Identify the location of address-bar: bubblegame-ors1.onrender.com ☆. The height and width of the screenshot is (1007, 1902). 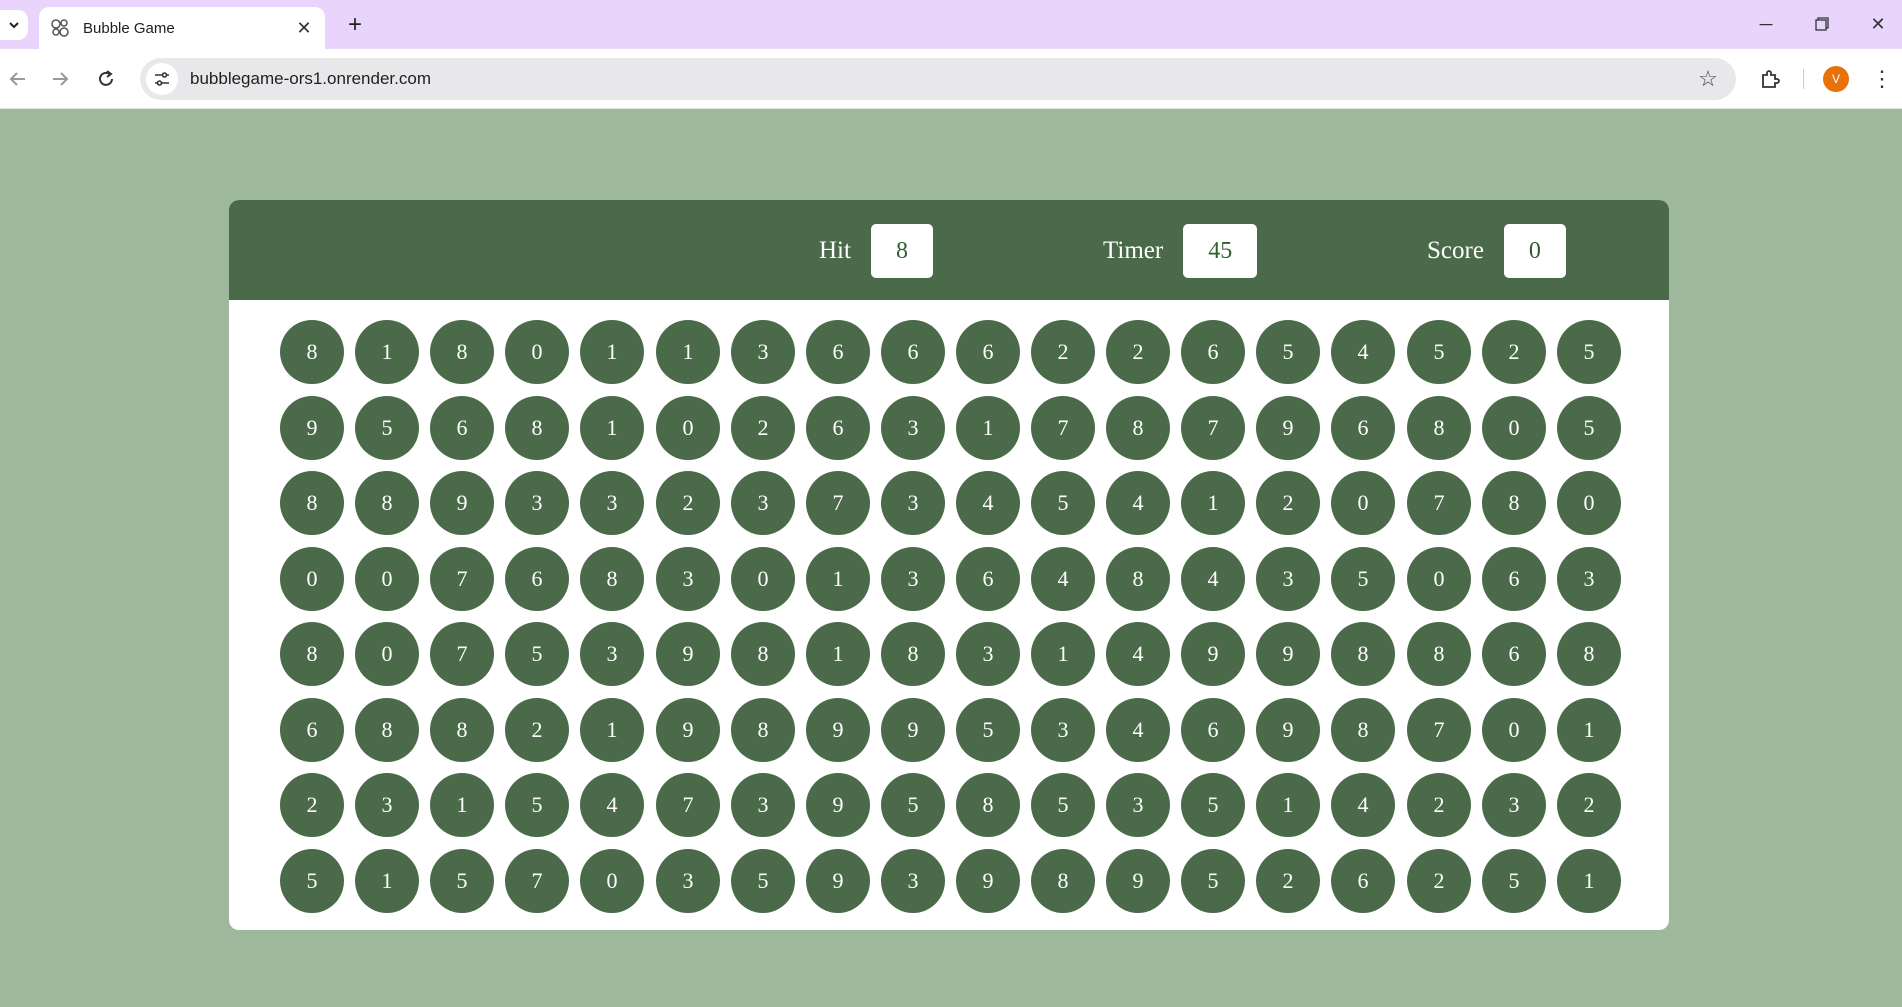
(938, 79).